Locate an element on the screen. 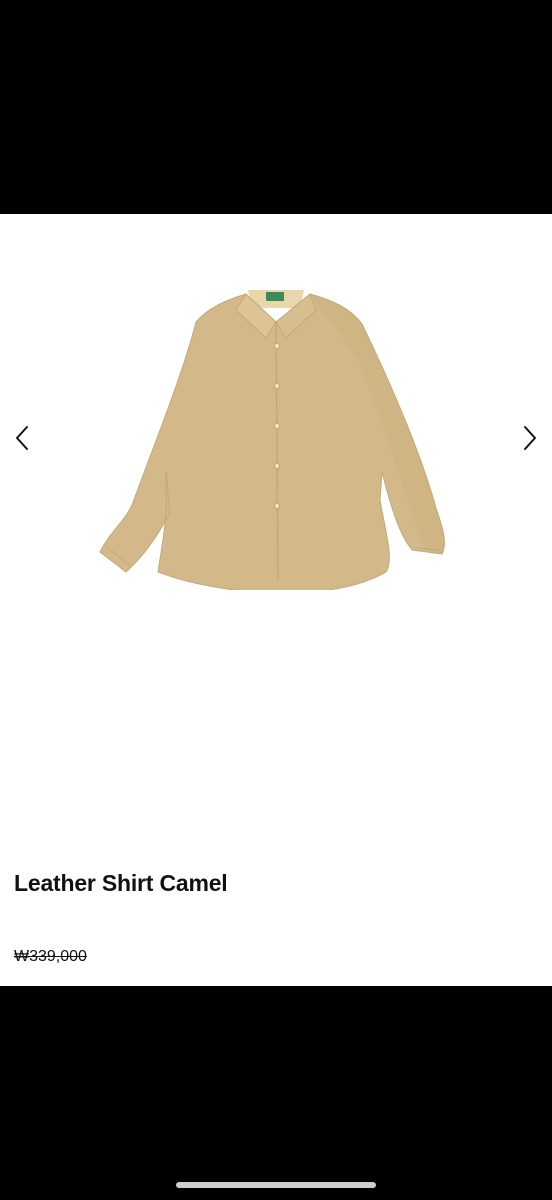 This screenshot has width=552, height=1200. carousel-next-button is located at coordinates (530, 438).